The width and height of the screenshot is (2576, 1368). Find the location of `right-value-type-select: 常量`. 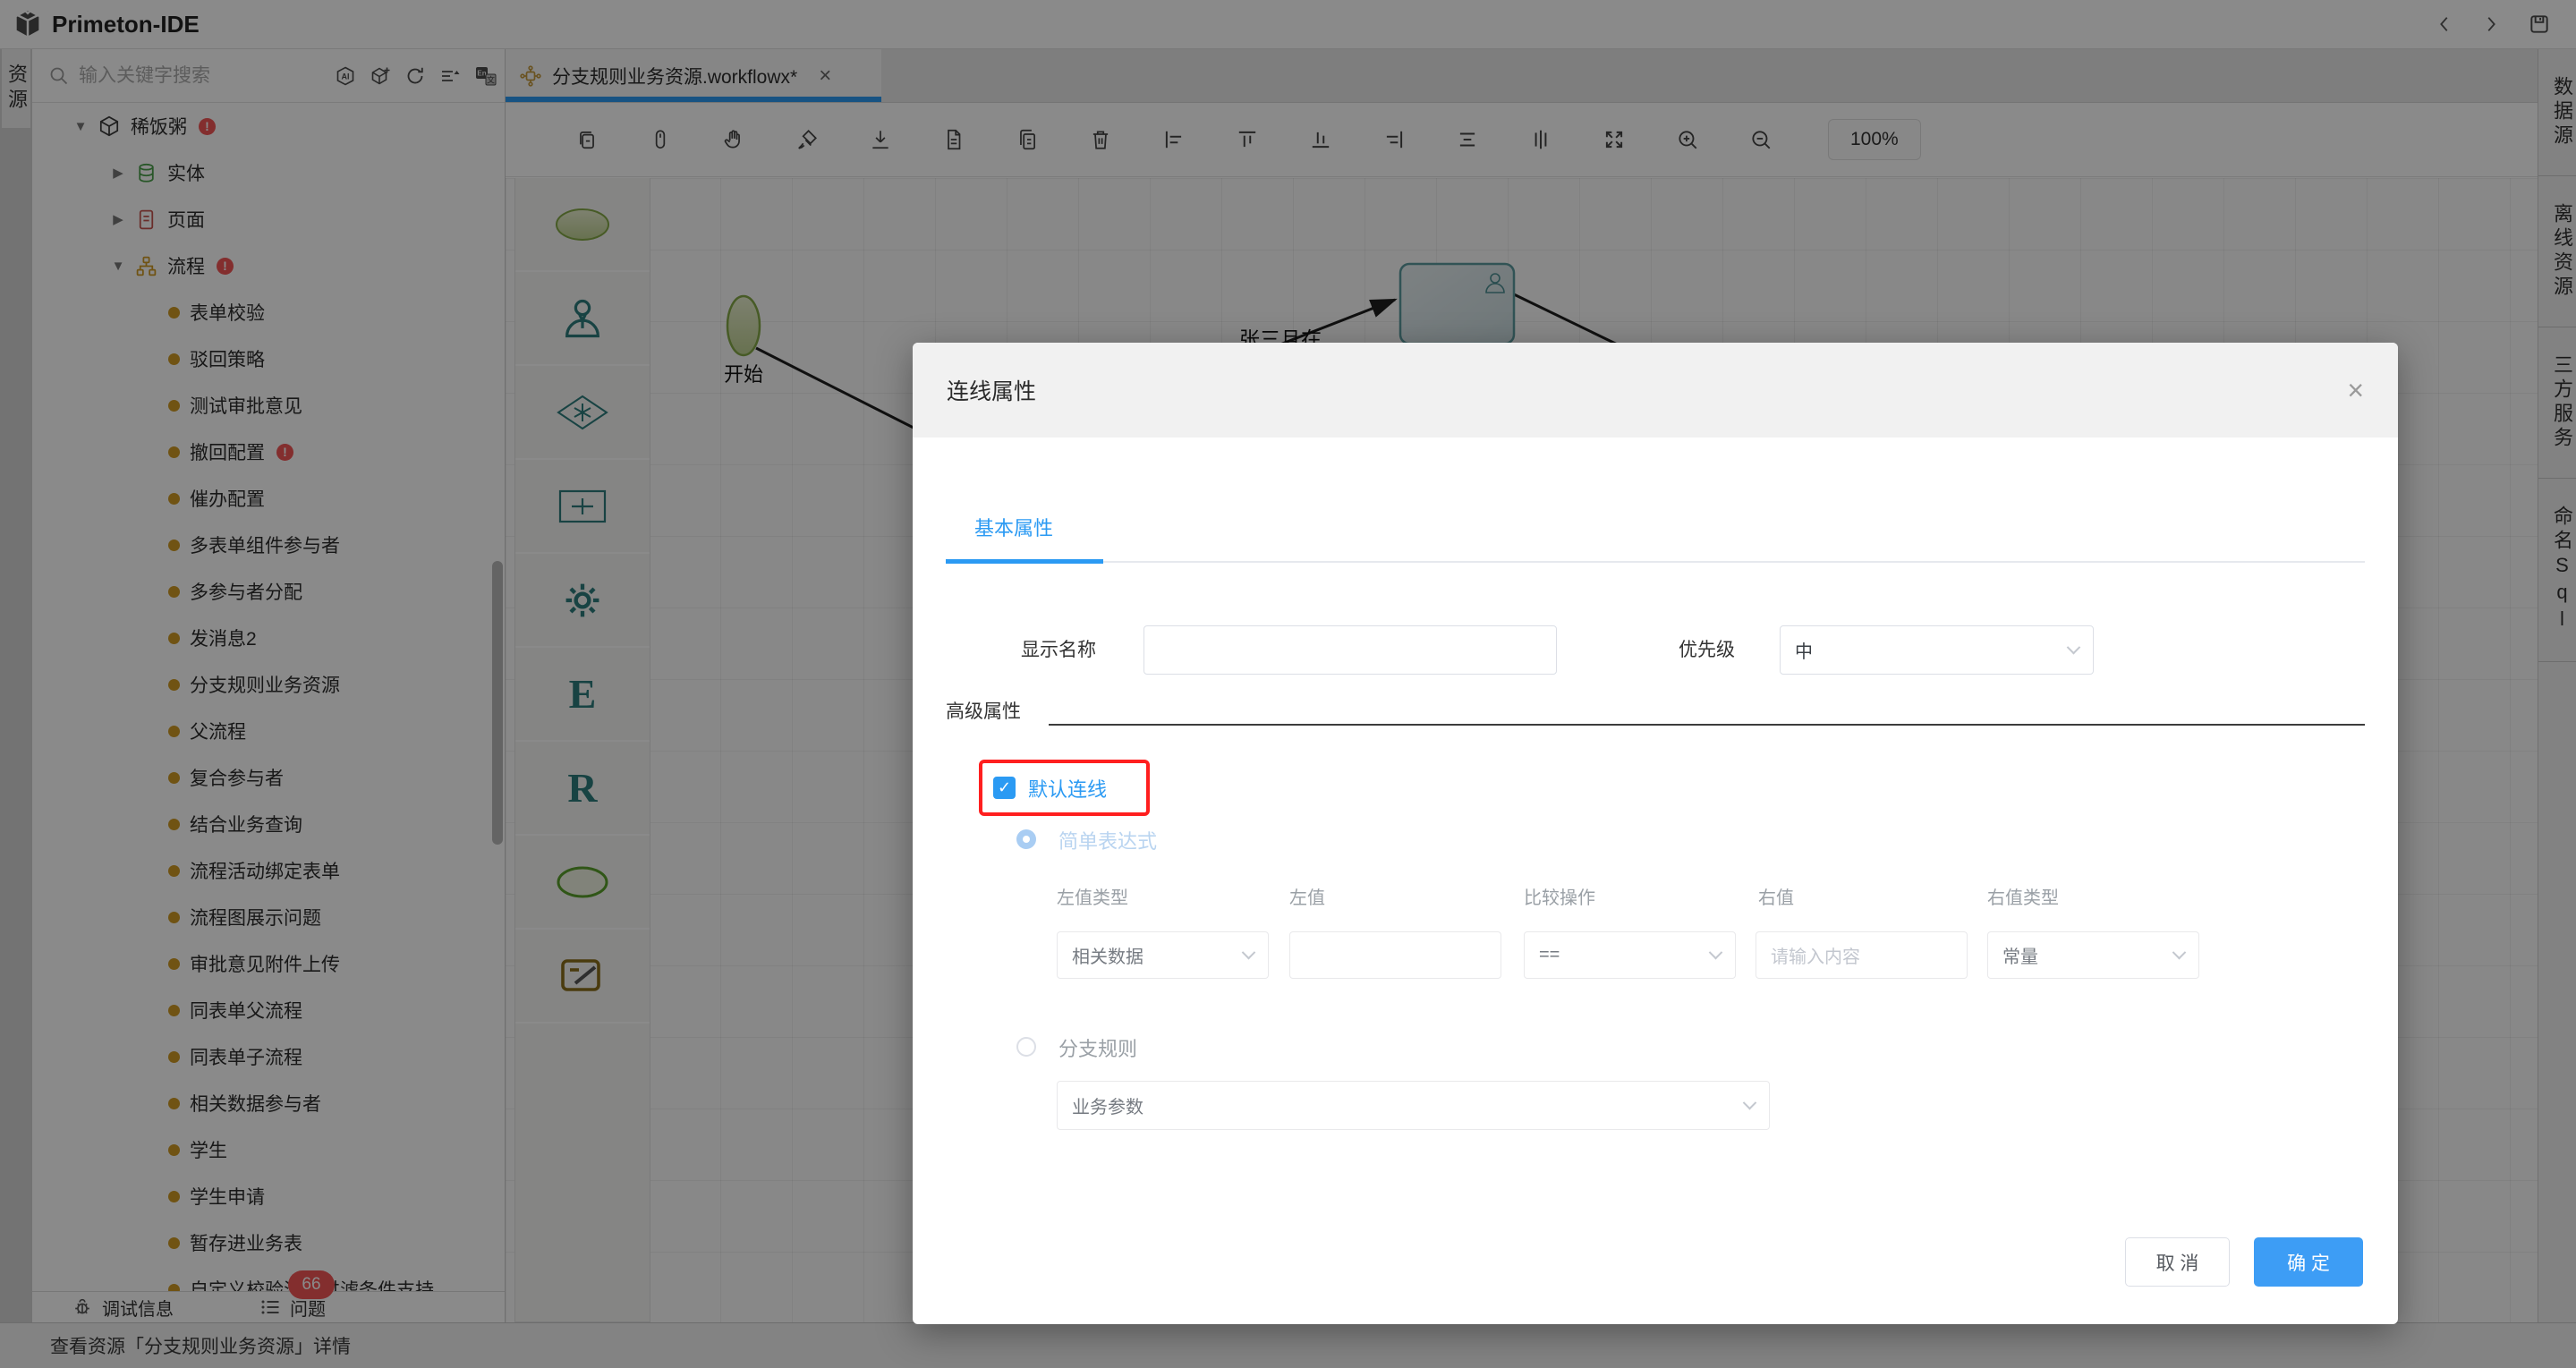

right-value-type-select: 常量 is located at coordinates (2093, 955).